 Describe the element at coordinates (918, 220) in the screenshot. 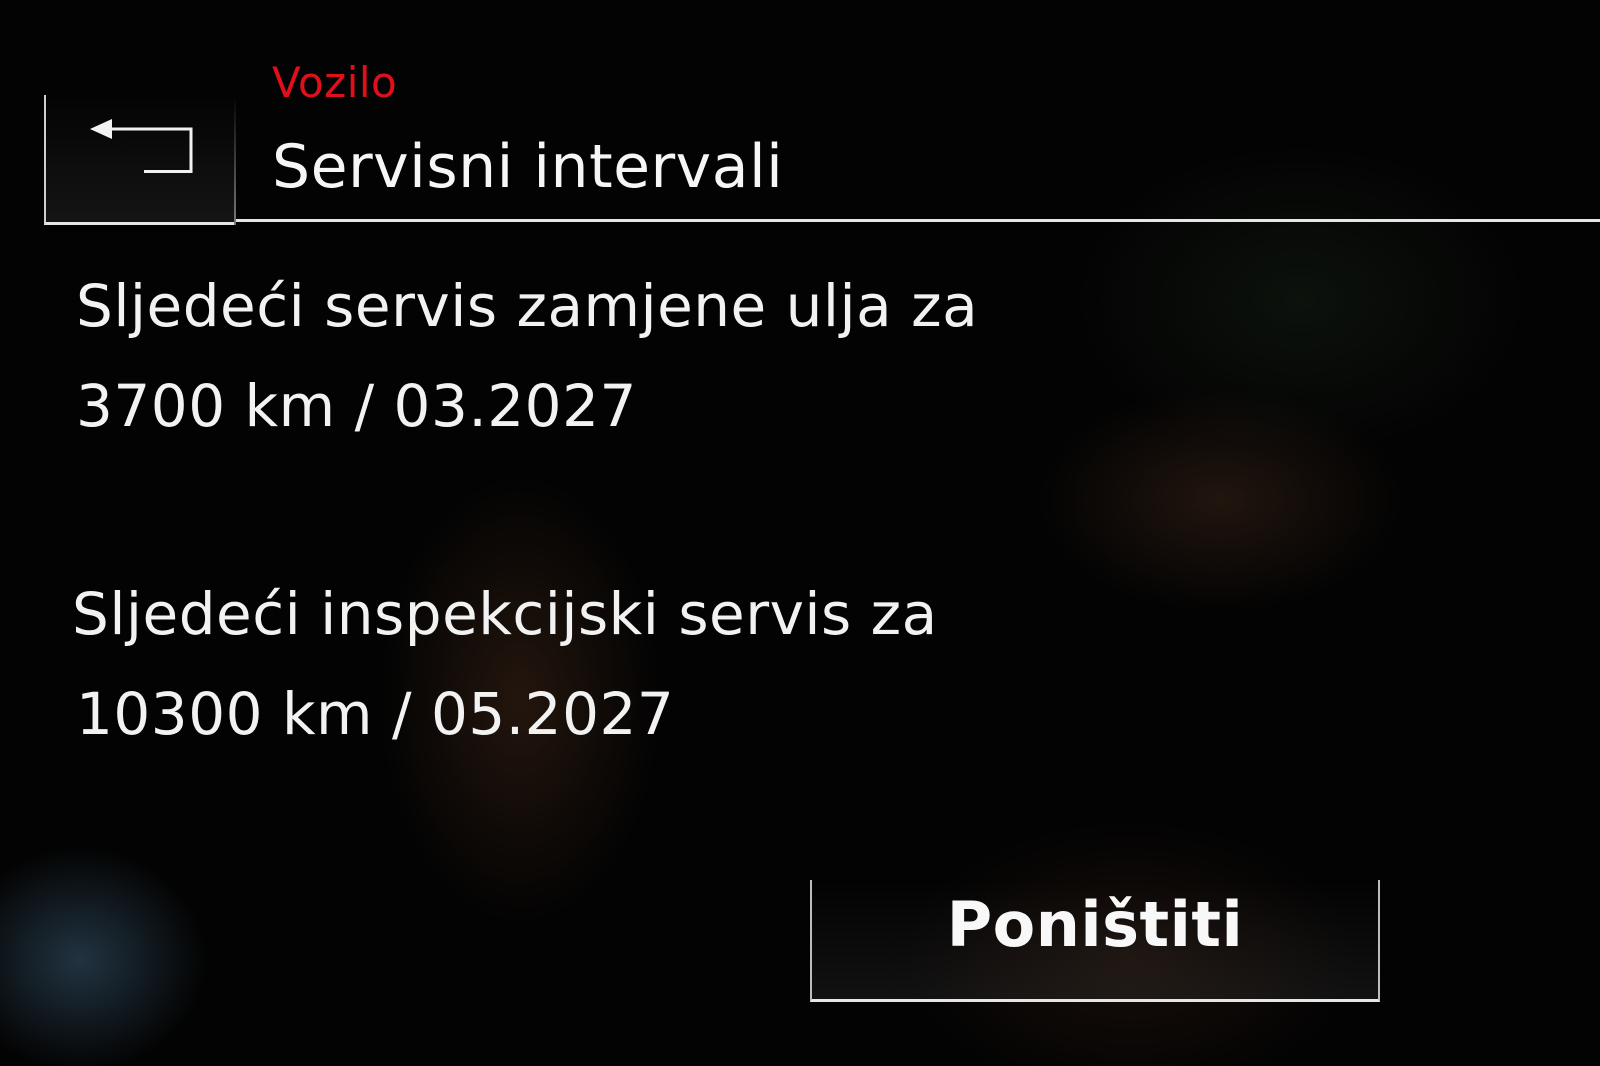

I see `header-underline` at that location.